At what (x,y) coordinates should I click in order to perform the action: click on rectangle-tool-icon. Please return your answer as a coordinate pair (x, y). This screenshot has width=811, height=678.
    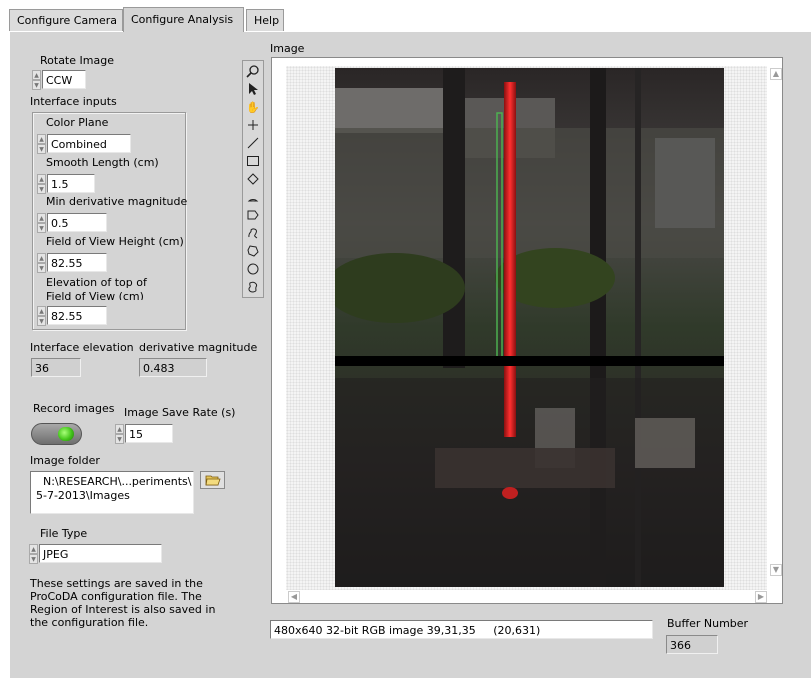
    Looking at the image, I should click on (253, 161).